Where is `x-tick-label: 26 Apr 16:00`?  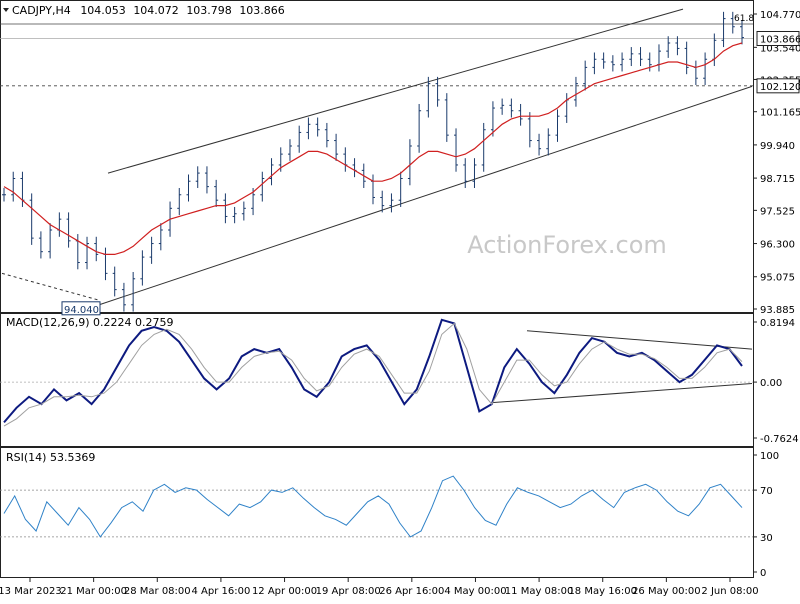
x-tick-label: 26 Apr 16:00 is located at coordinates (411, 591).